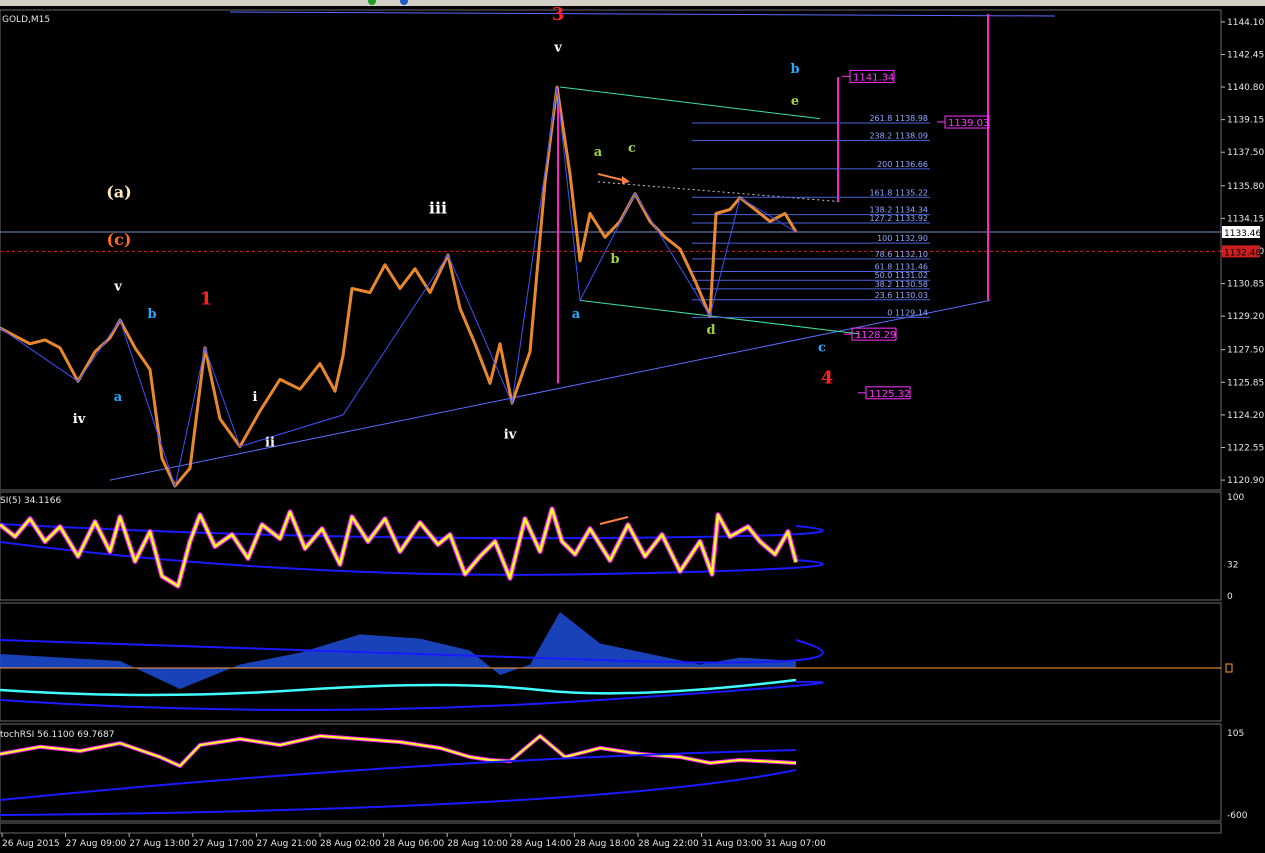 The height and width of the screenshot is (853, 1265). Describe the element at coordinates (901, 275) in the screenshot. I see `fib-level-label: 50.0 1131.02` at that location.